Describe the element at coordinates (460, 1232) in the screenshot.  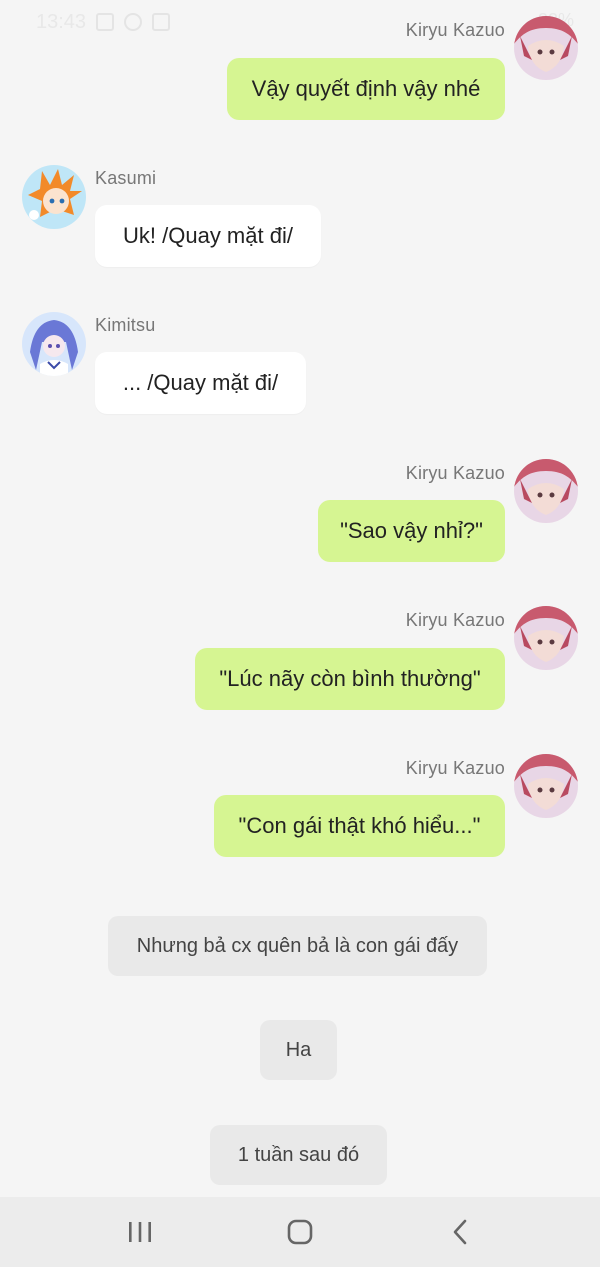
I see `back-icon` at that location.